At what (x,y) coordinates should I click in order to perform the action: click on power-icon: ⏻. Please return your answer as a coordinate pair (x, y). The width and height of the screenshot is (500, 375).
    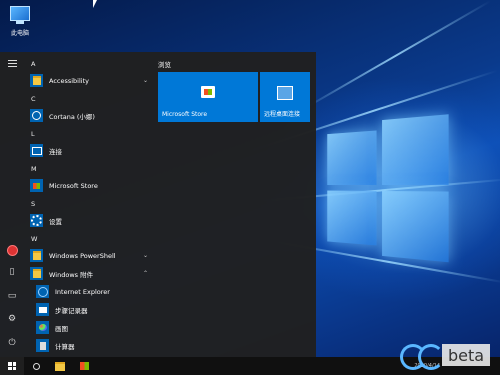
    Looking at the image, I should click on (12, 343).